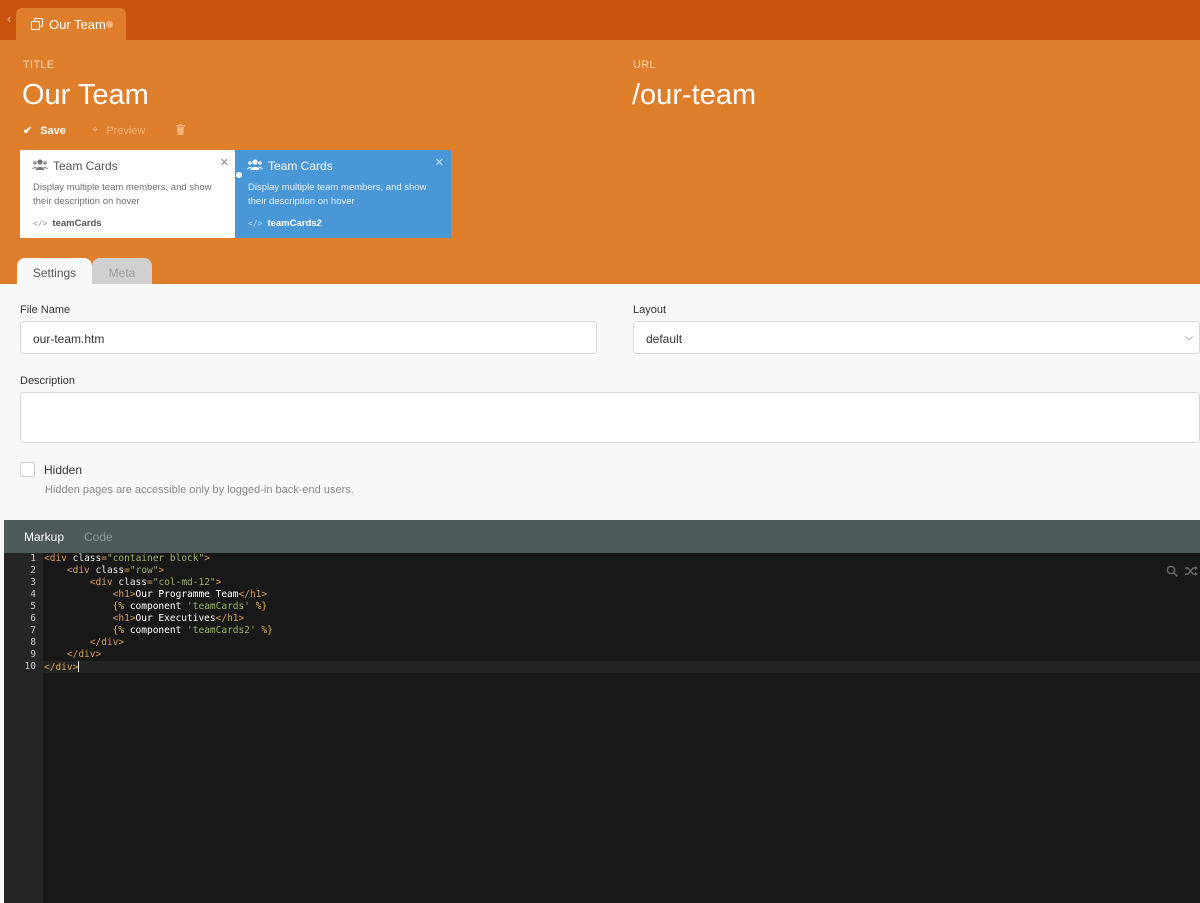  What do you see at coordinates (44, 537) in the screenshot?
I see `tab-markup: Markup` at bounding box center [44, 537].